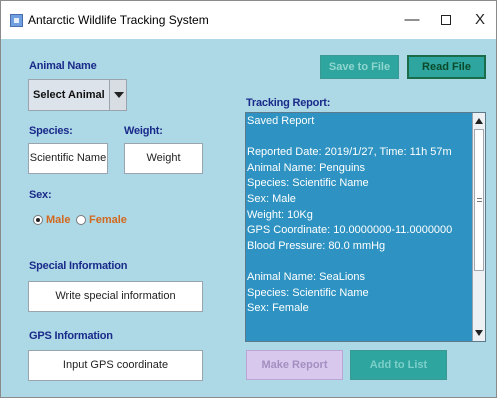 This screenshot has width=500, height=400. Describe the element at coordinates (69, 95) in the screenshot. I see `animal-select-value: Select Animal` at that location.